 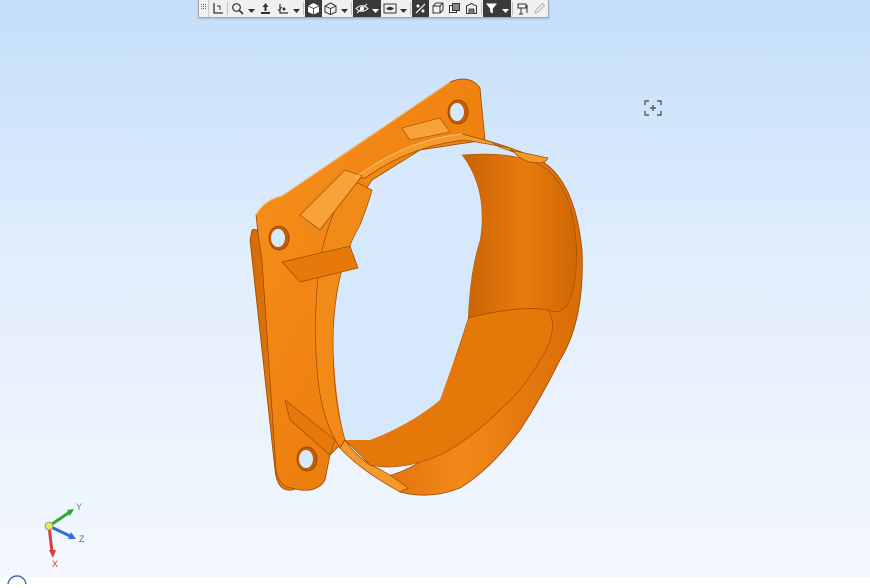 I want to click on bolt-hole-left, so click(x=279, y=238).